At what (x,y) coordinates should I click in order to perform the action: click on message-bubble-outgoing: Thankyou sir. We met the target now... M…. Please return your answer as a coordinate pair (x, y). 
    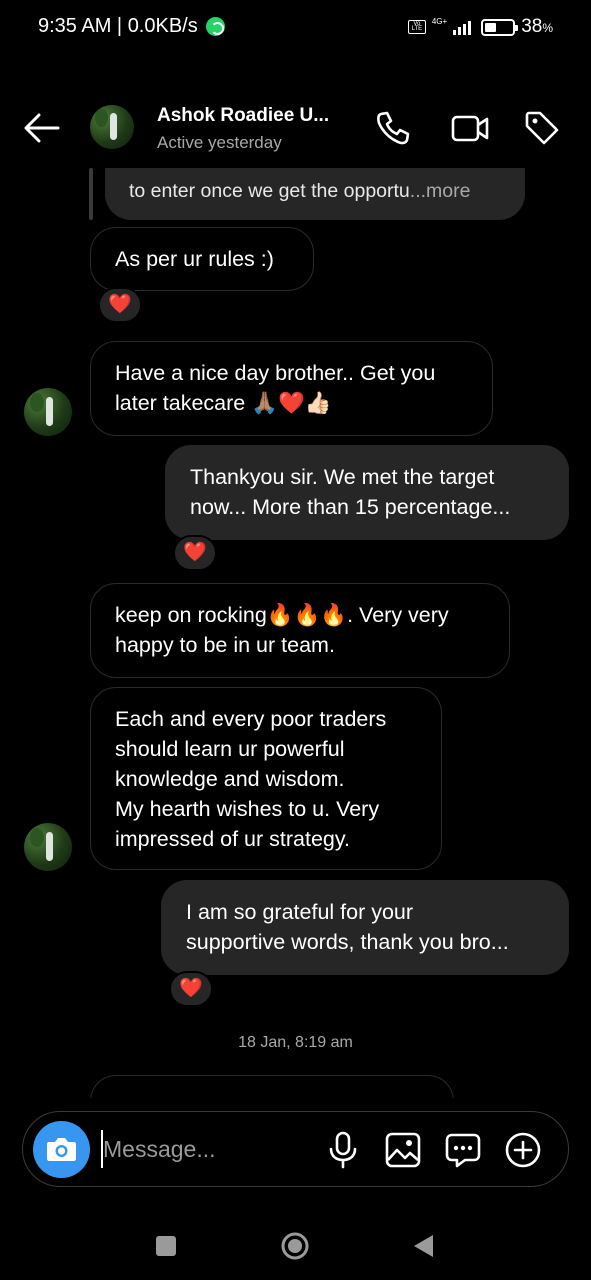
    Looking at the image, I should click on (367, 492).